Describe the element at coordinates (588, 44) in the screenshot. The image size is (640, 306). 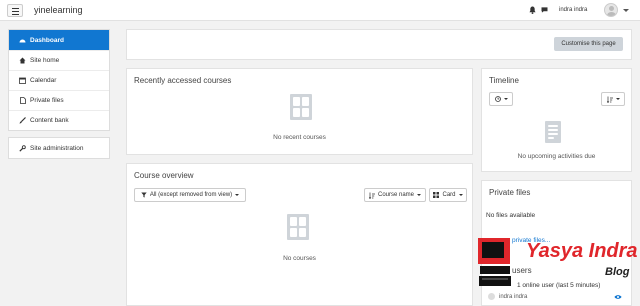
I see `customise-page-button: Customise this page` at that location.